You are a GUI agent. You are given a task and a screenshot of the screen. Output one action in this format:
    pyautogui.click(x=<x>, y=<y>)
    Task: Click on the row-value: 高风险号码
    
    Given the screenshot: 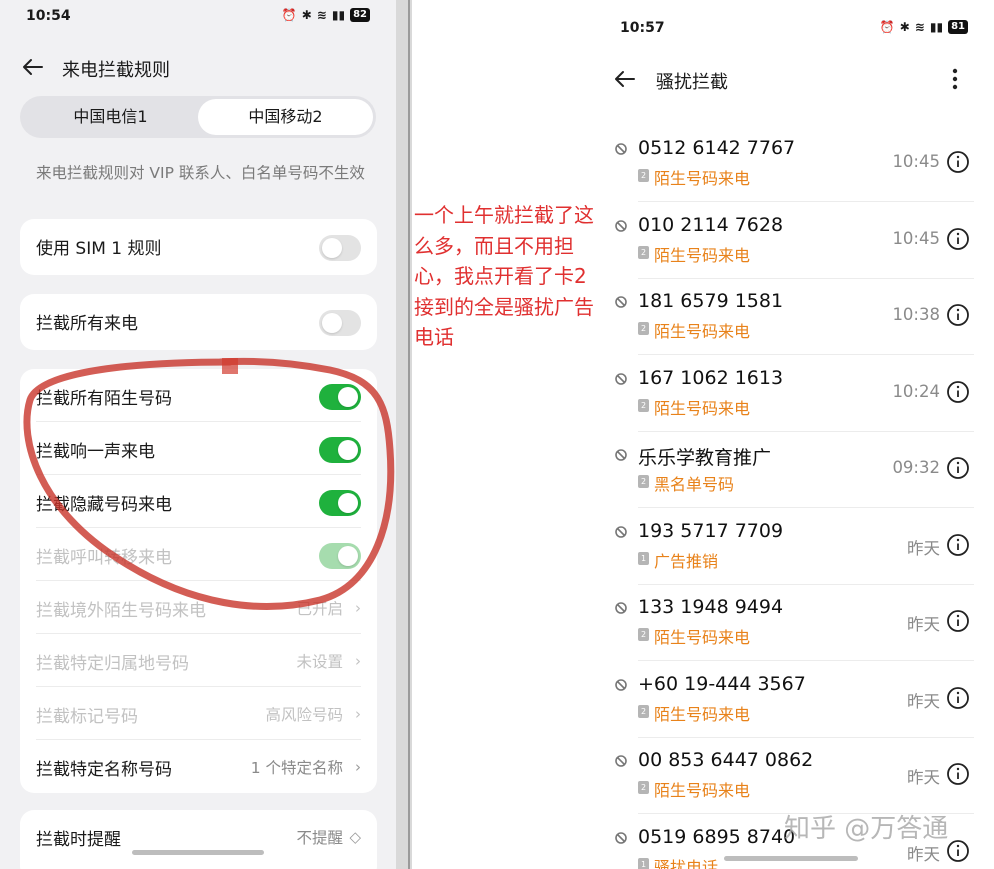 What is the action you would take?
    pyautogui.click(x=304, y=715)
    